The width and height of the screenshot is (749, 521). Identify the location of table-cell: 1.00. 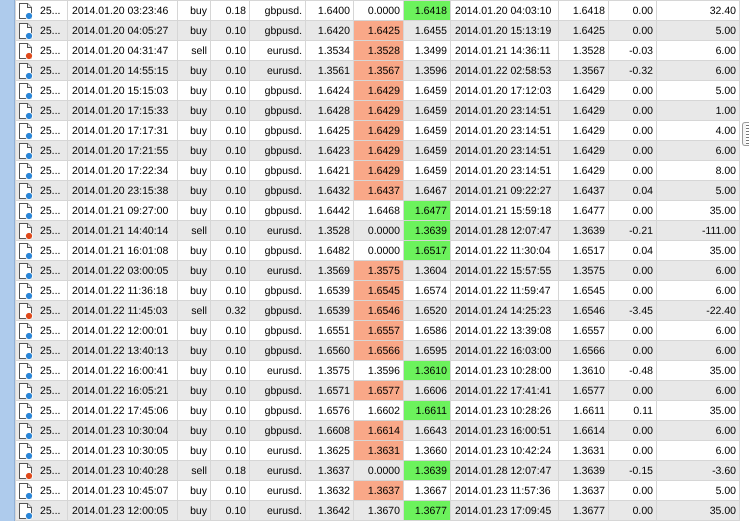
(698, 110).